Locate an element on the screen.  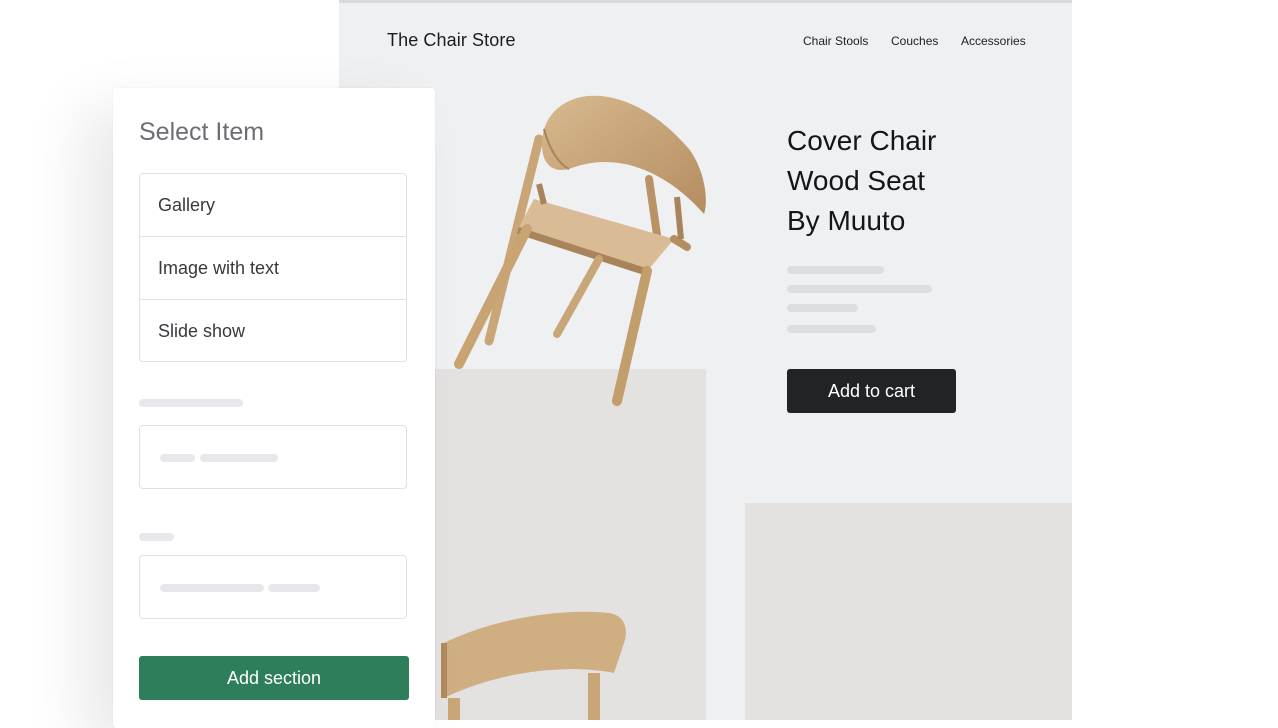
panel-title: Select Item is located at coordinates (202, 132).